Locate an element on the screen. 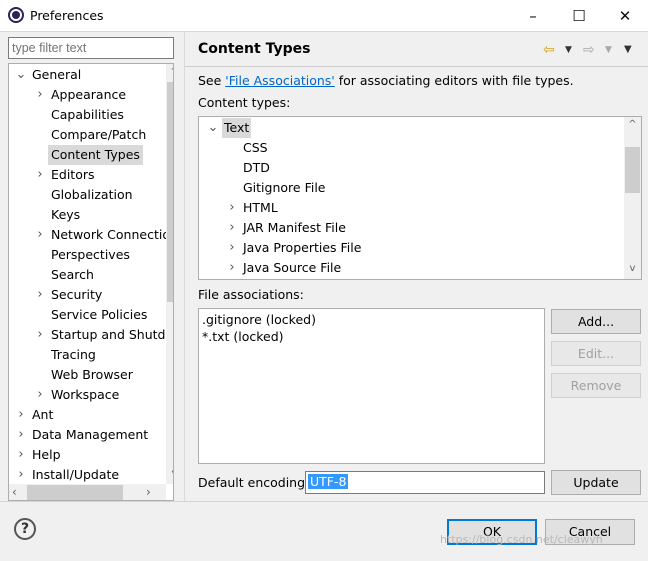  window-title: Preferences is located at coordinates (67, 15).